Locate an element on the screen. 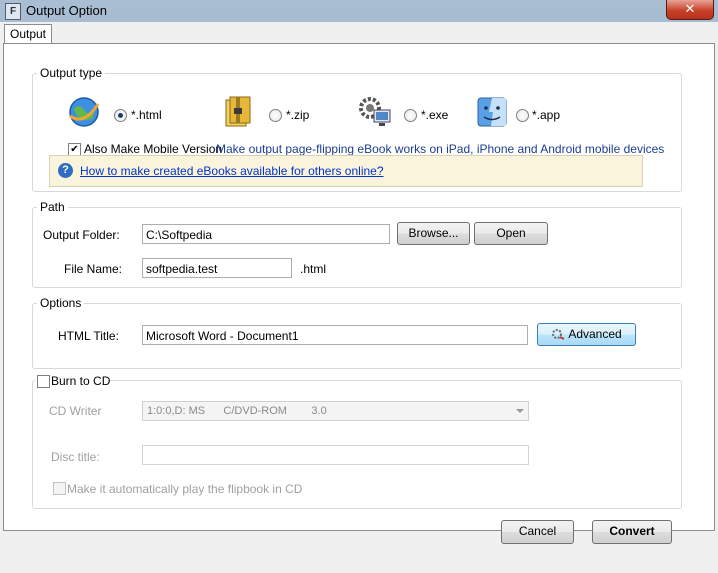 The image size is (718, 573). close-button: ✕ is located at coordinates (690, 10).